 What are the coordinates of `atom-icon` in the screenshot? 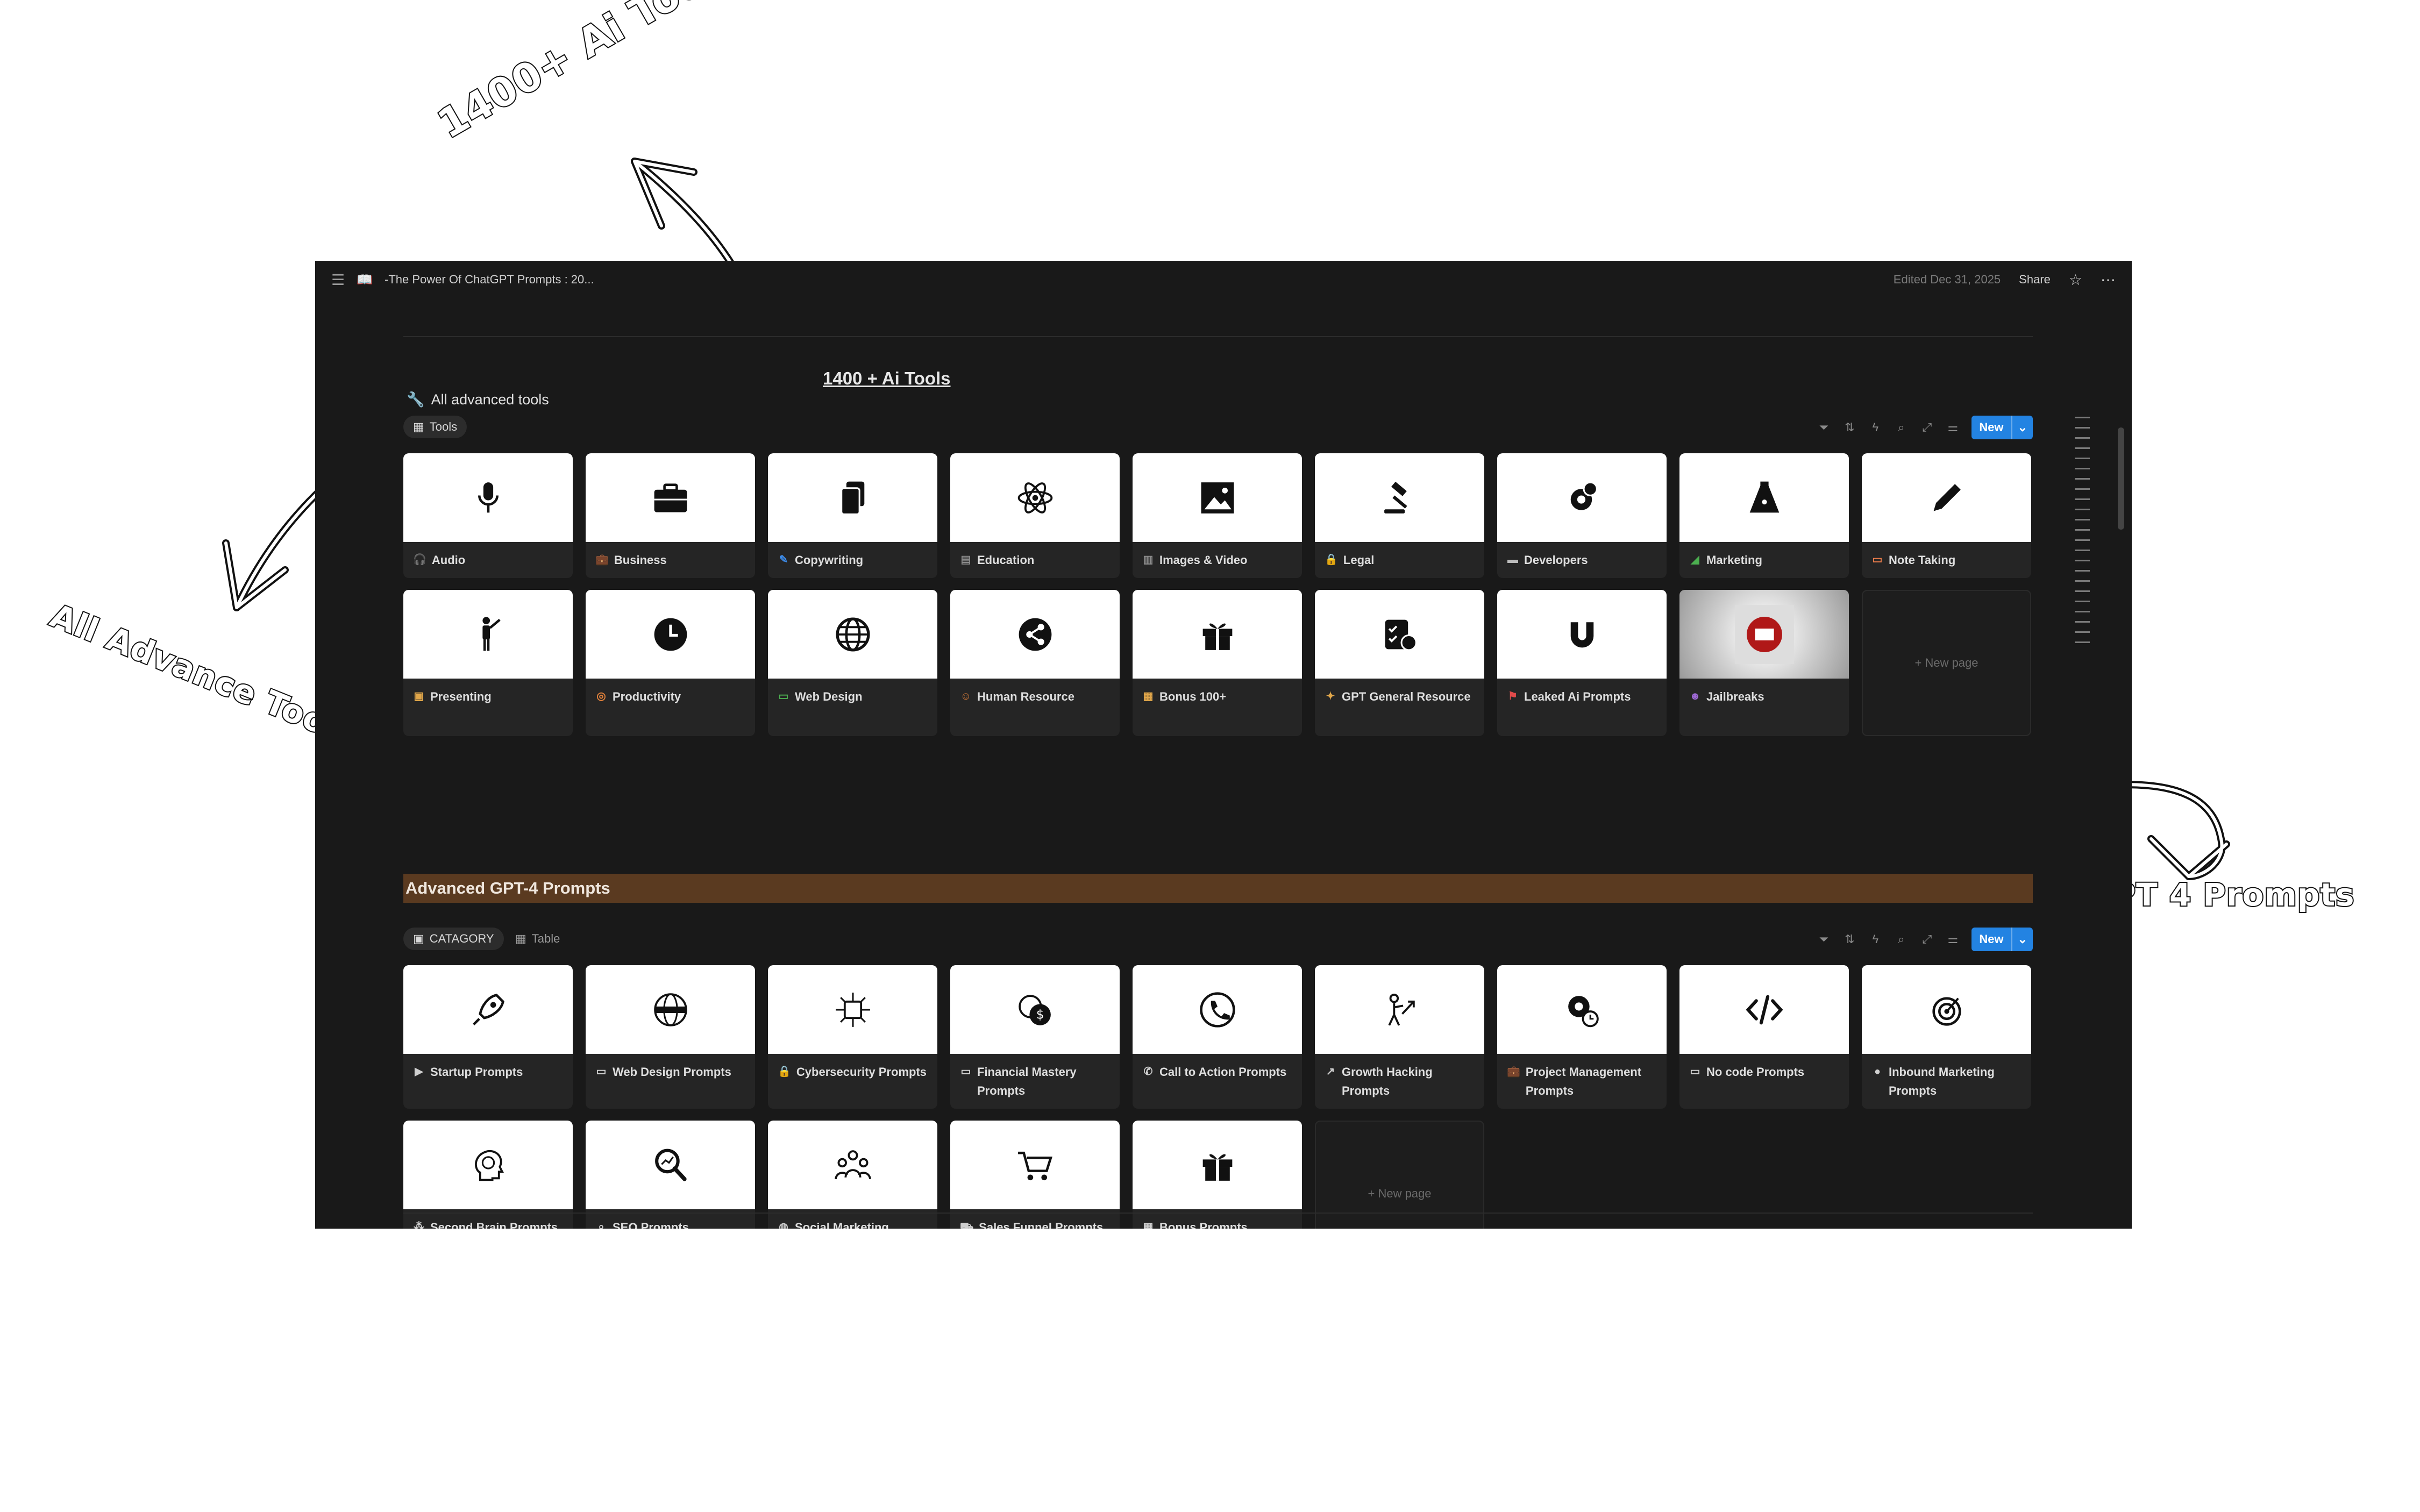 It's located at (1034, 497).